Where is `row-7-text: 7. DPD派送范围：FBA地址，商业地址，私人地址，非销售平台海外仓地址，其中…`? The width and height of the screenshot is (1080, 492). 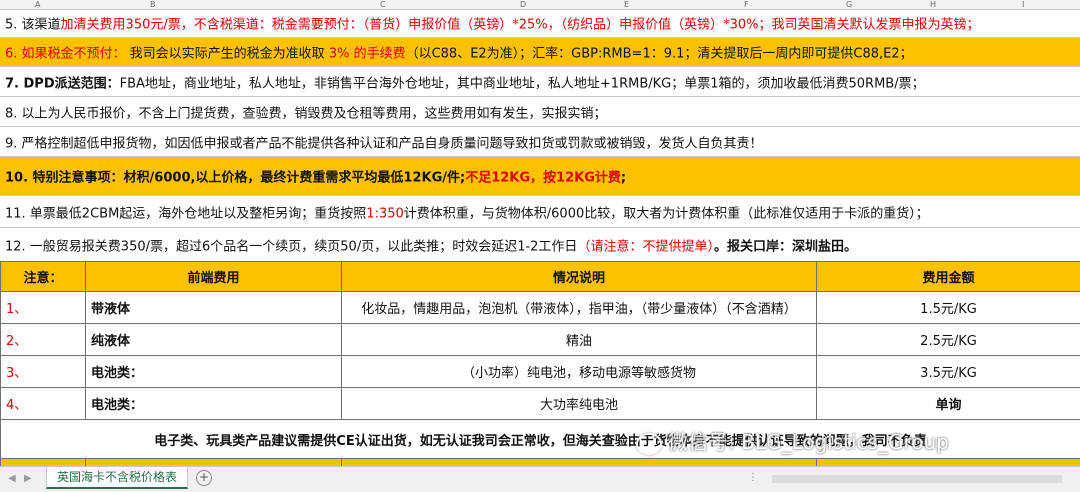 row-7-text: 7. DPD派送范围：FBA地址，商业地址，私人地址，非销售平台海外仓地址，其中… is located at coordinates (465, 81).